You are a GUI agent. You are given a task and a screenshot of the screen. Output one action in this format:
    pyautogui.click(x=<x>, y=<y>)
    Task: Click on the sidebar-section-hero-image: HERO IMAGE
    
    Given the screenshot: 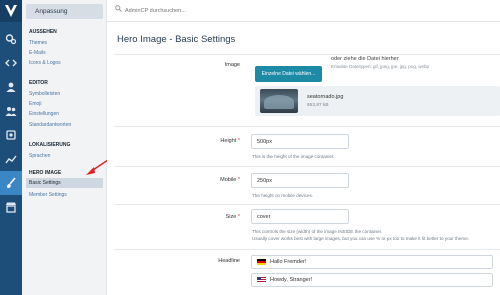 What is the action you would take?
    pyautogui.click(x=45, y=173)
    